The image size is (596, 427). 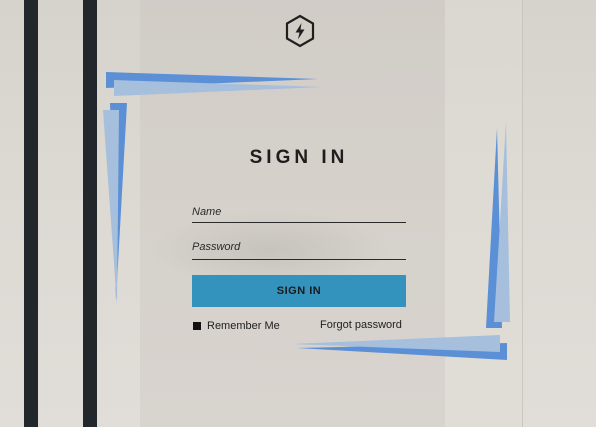 I want to click on shard-left-light, so click(x=111, y=207).